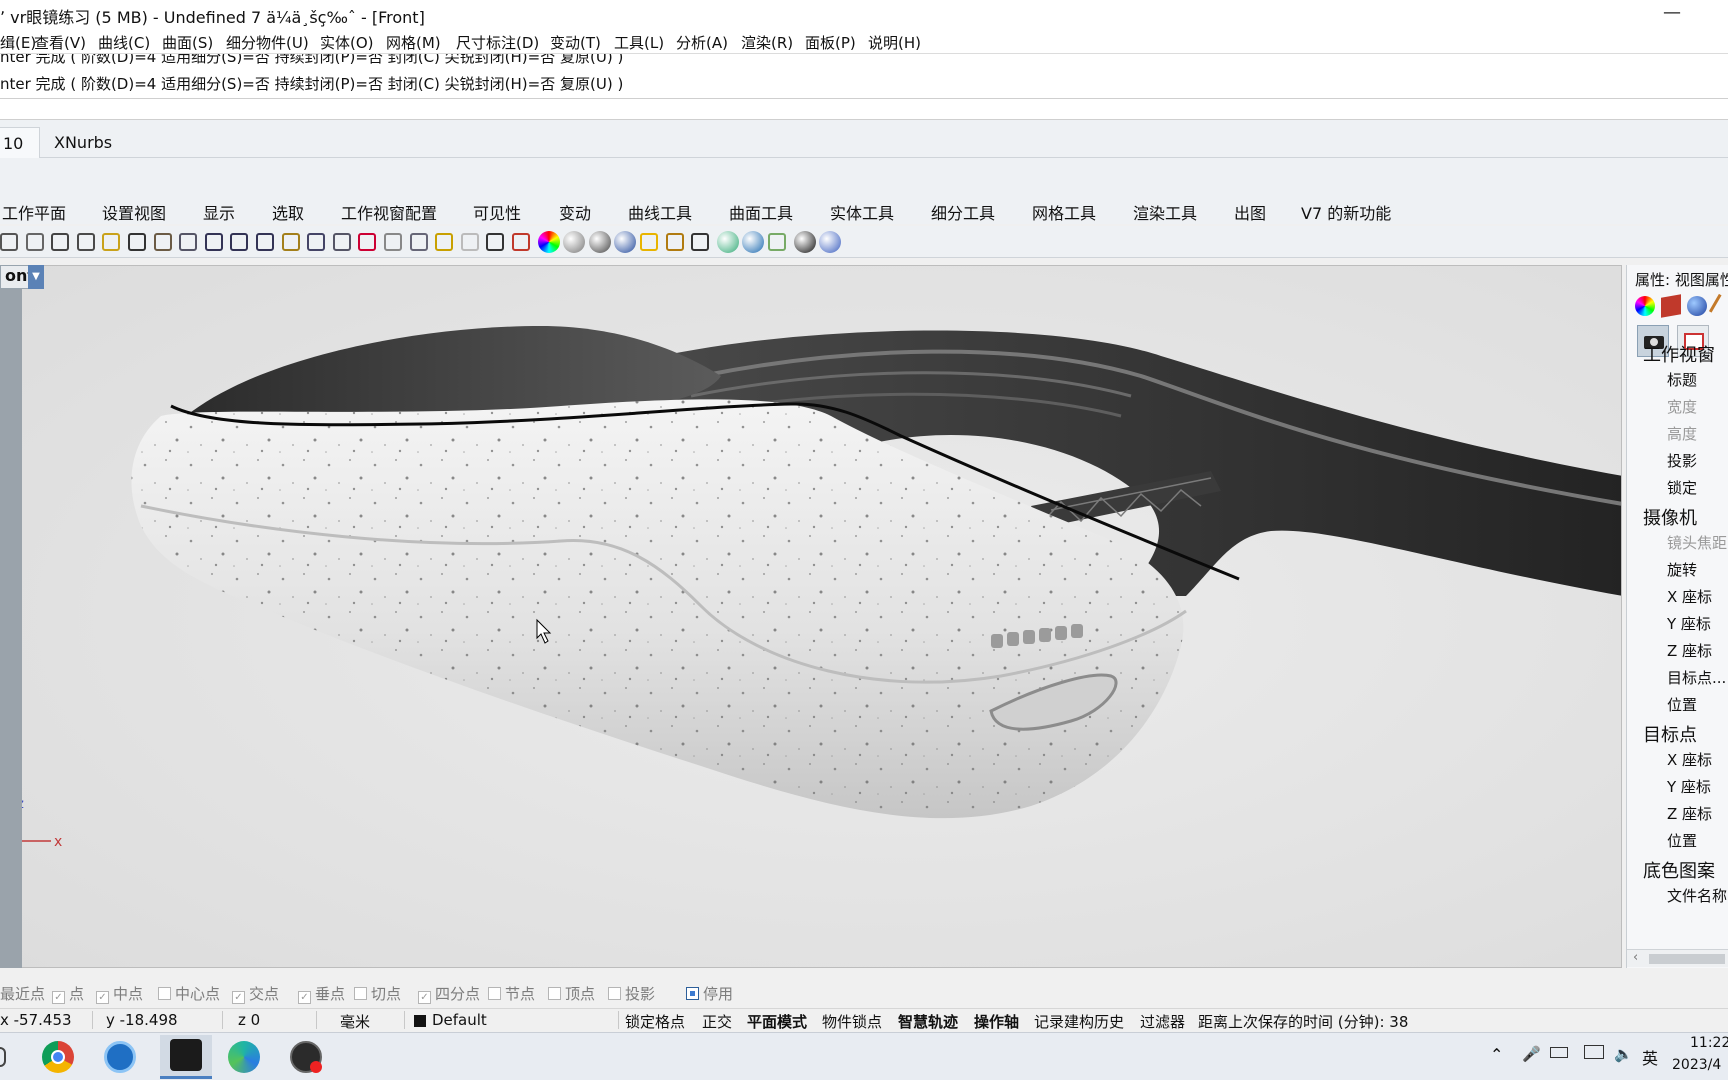  Describe the element at coordinates (767, 42) in the screenshot. I see `menu-render: 渲染(R)` at that location.